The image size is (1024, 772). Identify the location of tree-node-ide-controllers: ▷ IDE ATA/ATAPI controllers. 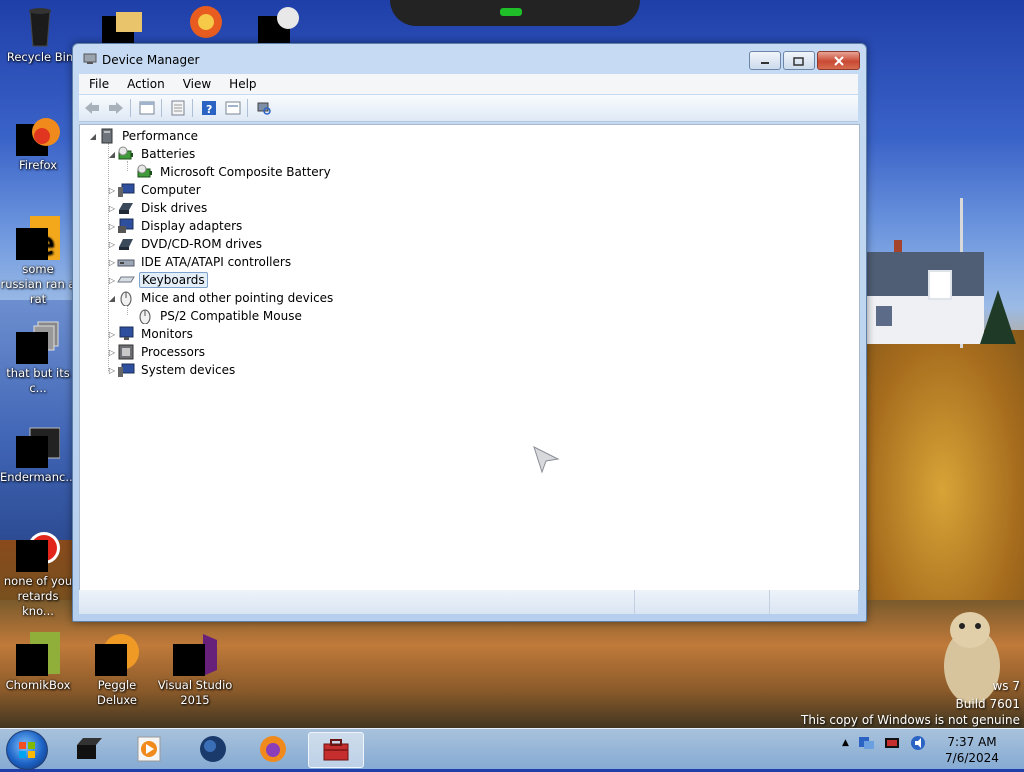
(200, 262).